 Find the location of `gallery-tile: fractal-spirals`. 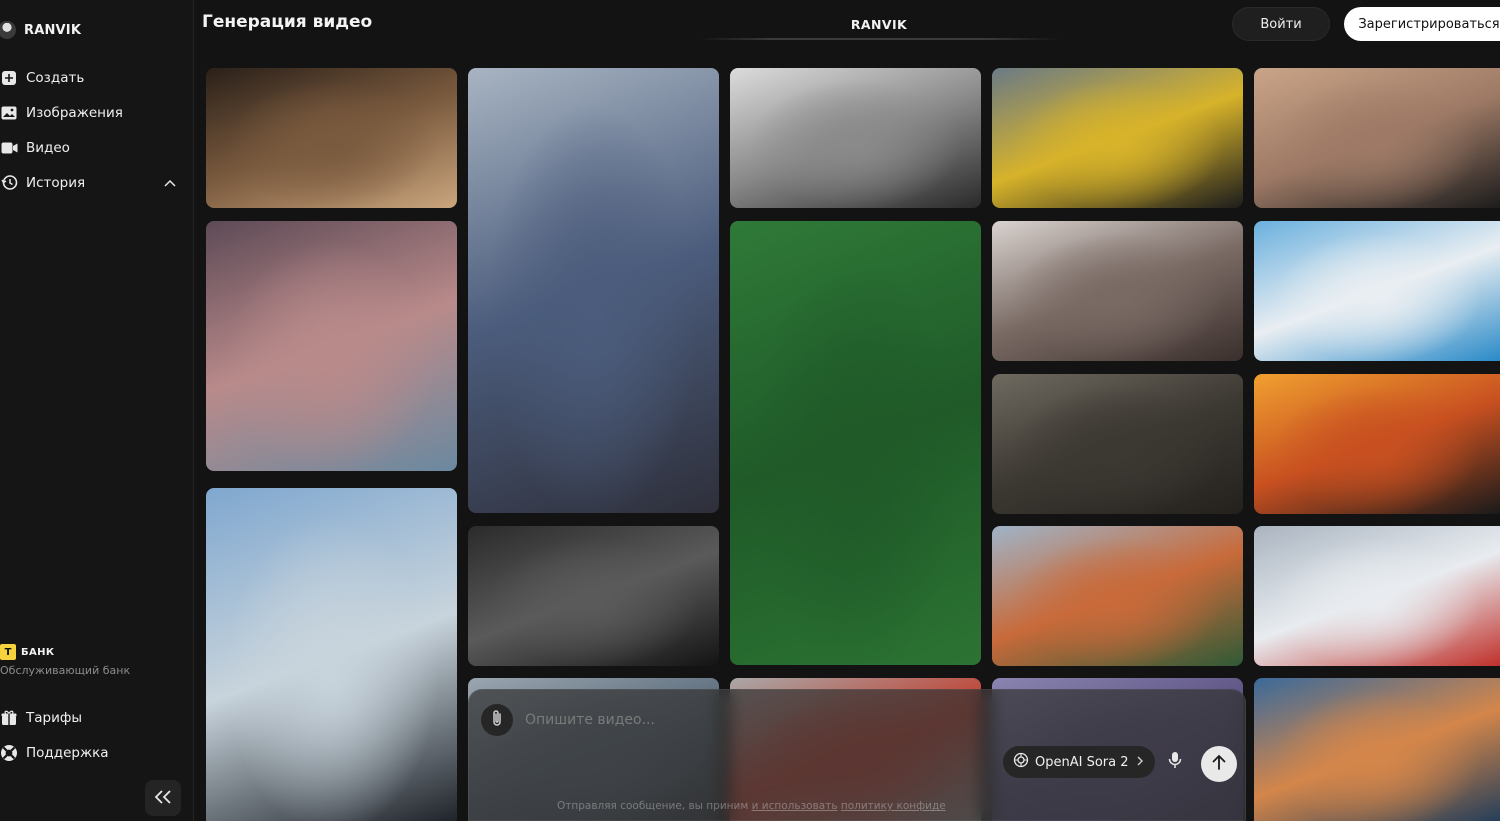

gallery-tile: fractal-spirals is located at coordinates (1117, 291).